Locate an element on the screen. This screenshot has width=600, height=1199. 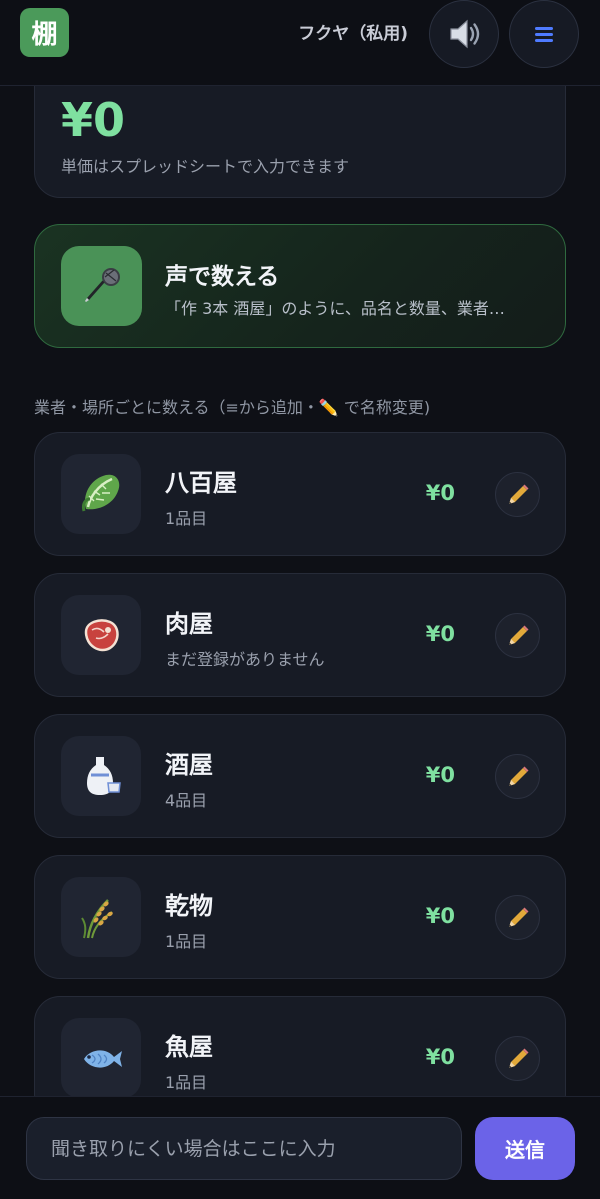
total-amount: ¥0 is located at coordinates (93, 120).